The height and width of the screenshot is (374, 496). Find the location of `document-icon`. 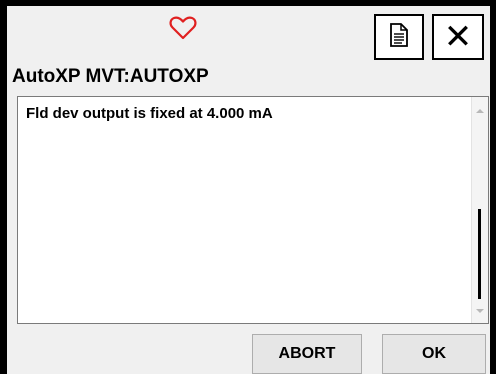

document-icon is located at coordinates (399, 37).